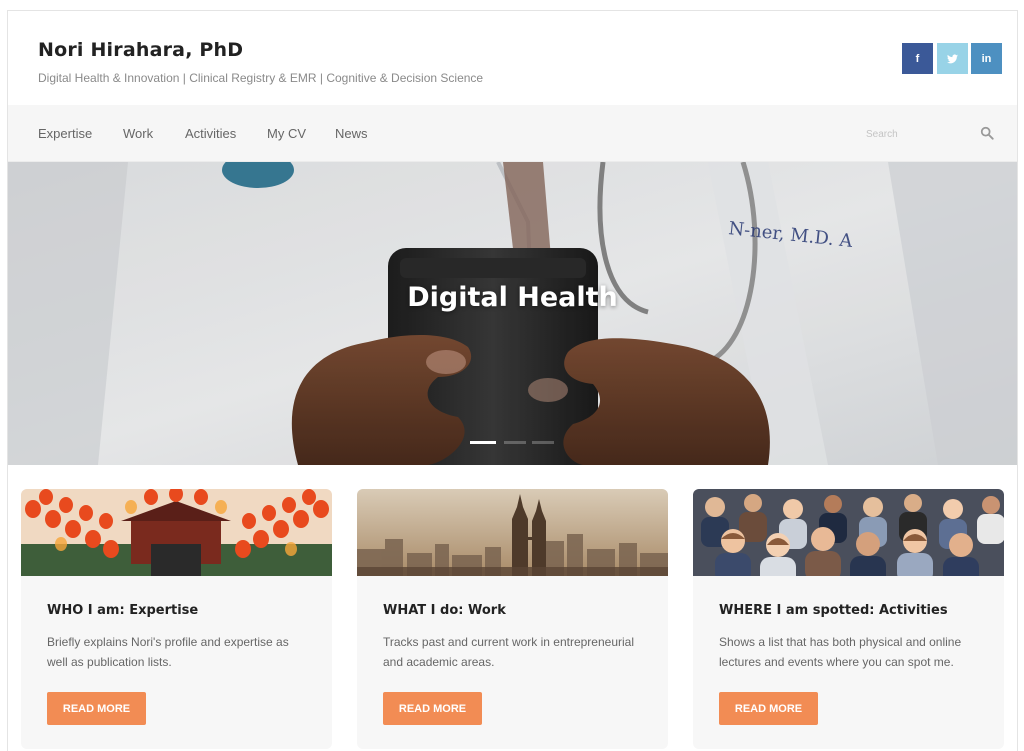 The width and height of the screenshot is (1024, 751). Describe the element at coordinates (210, 133) in the screenshot. I see `nav-item-activities: Activities` at that location.